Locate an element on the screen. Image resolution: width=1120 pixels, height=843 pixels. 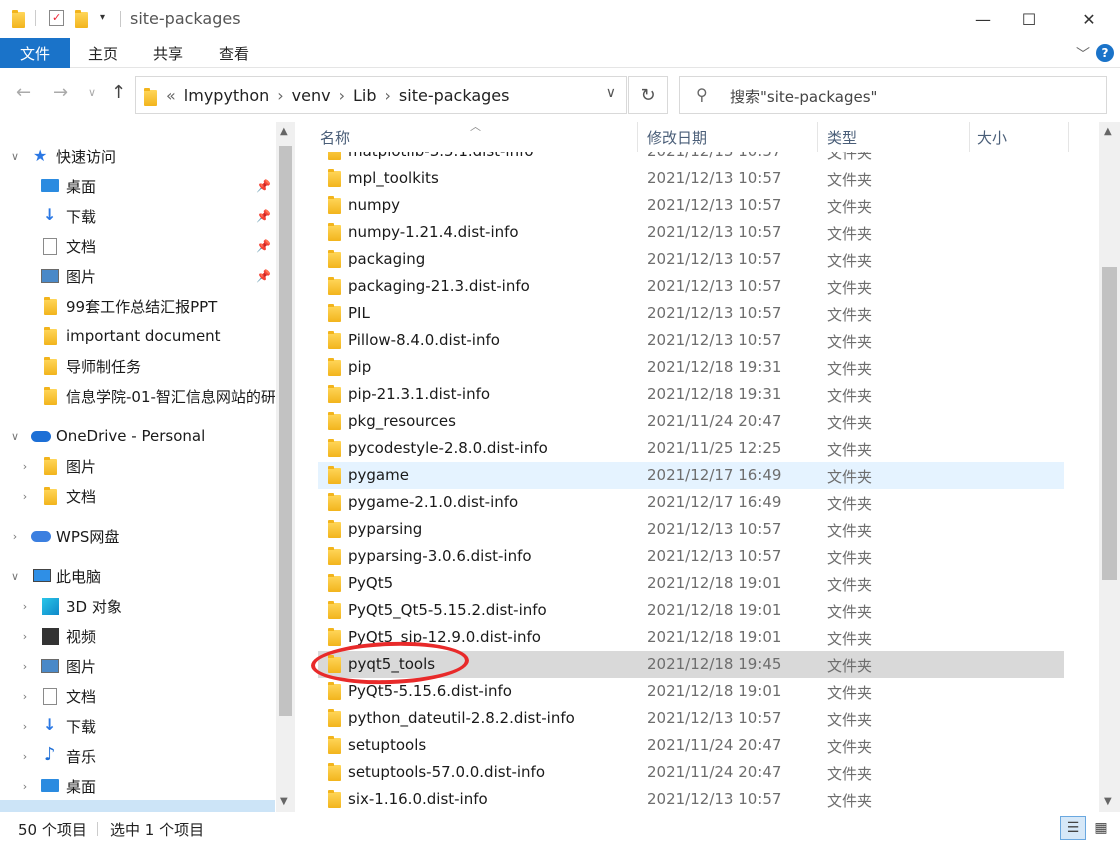
file-row: pygame 2021/12/17 16:49 文件夹 is located at coordinates (691, 475).